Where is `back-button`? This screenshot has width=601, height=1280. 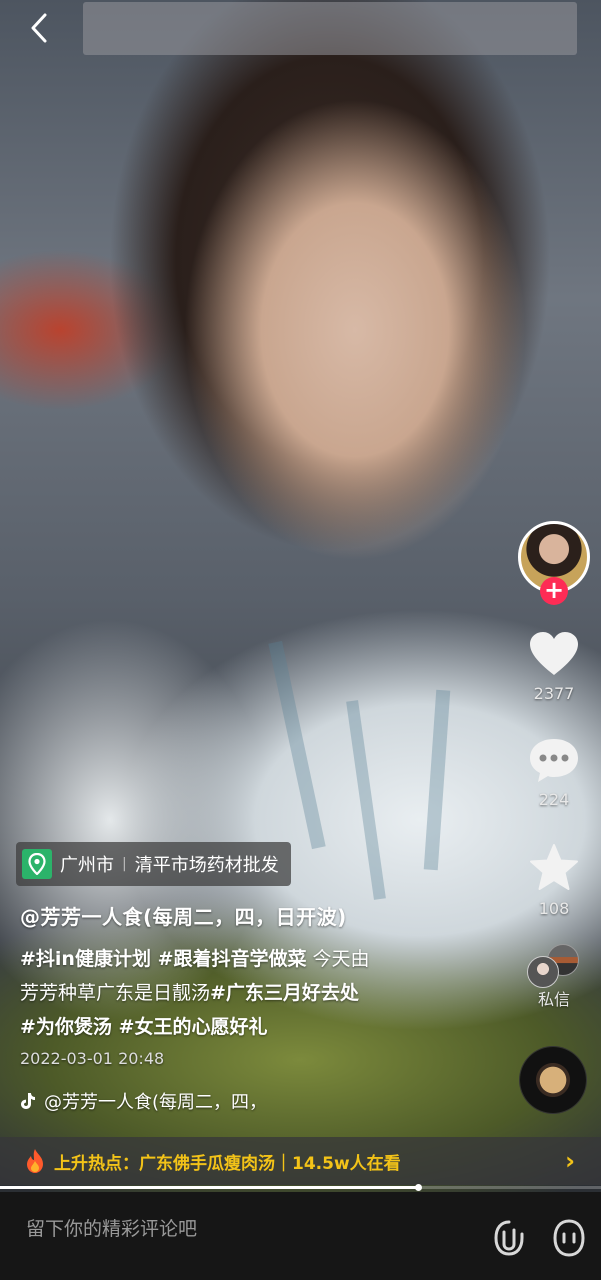 back-button is located at coordinates (39, 28).